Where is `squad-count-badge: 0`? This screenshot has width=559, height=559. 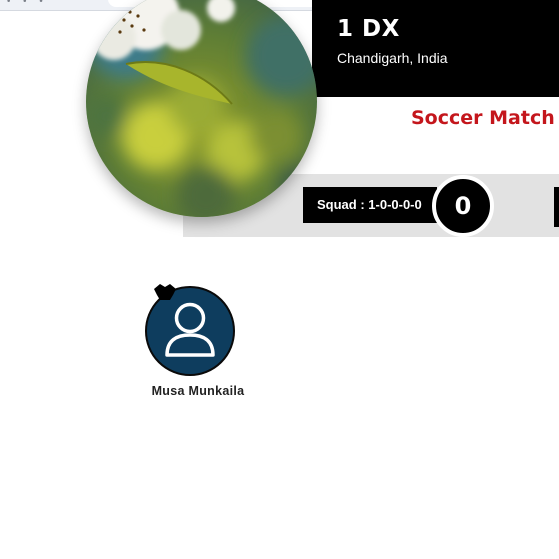
squad-count-badge: 0 is located at coordinates (463, 206).